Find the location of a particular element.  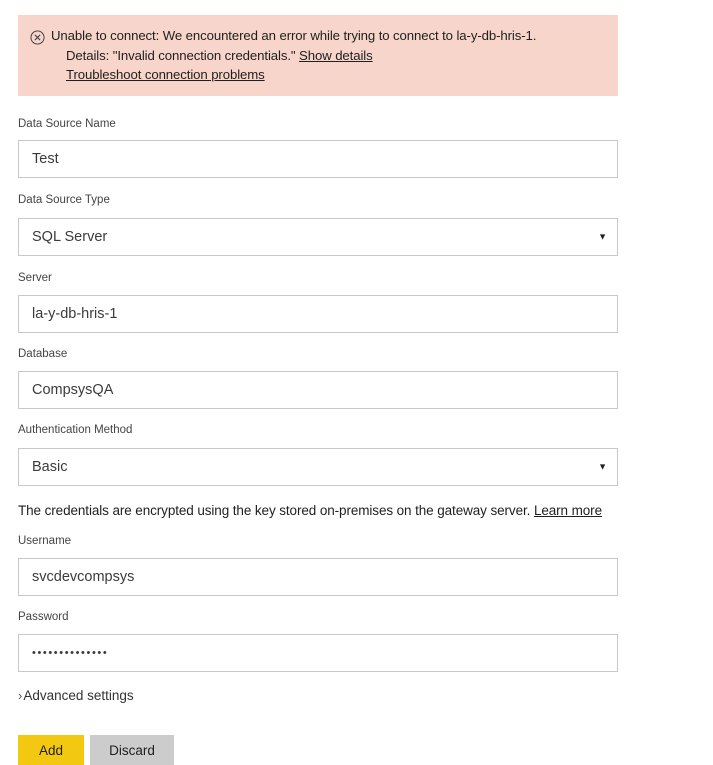

advanced-settings-label: Advanced settings is located at coordinates (78, 695).